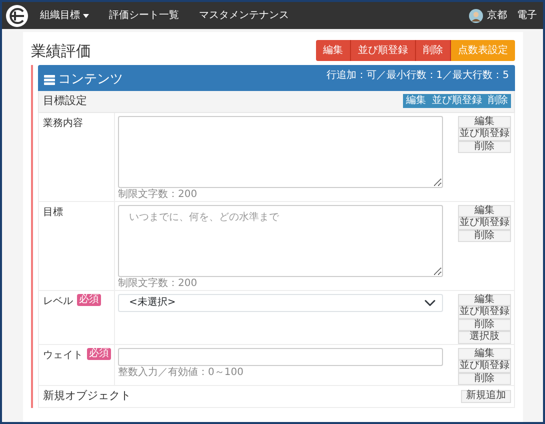  Describe the element at coordinates (457, 101) in the screenshot. I see `section-action-button: 並び順登録` at that location.